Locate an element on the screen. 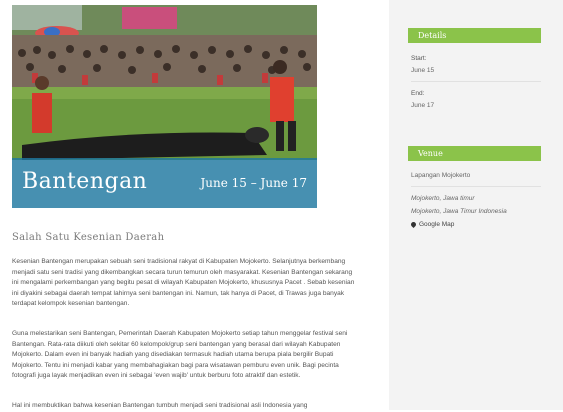 The height and width of the screenshot is (412, 563). start-label: Start: is located at coordinates (419, 58).